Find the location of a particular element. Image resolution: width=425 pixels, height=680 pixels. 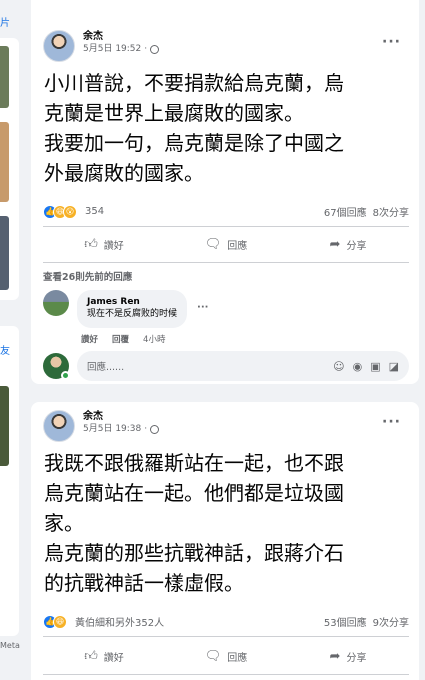

reactions-bar: 👍 😆 😮 354 67個回應 8次分享 is located at coordinates (226, 211).